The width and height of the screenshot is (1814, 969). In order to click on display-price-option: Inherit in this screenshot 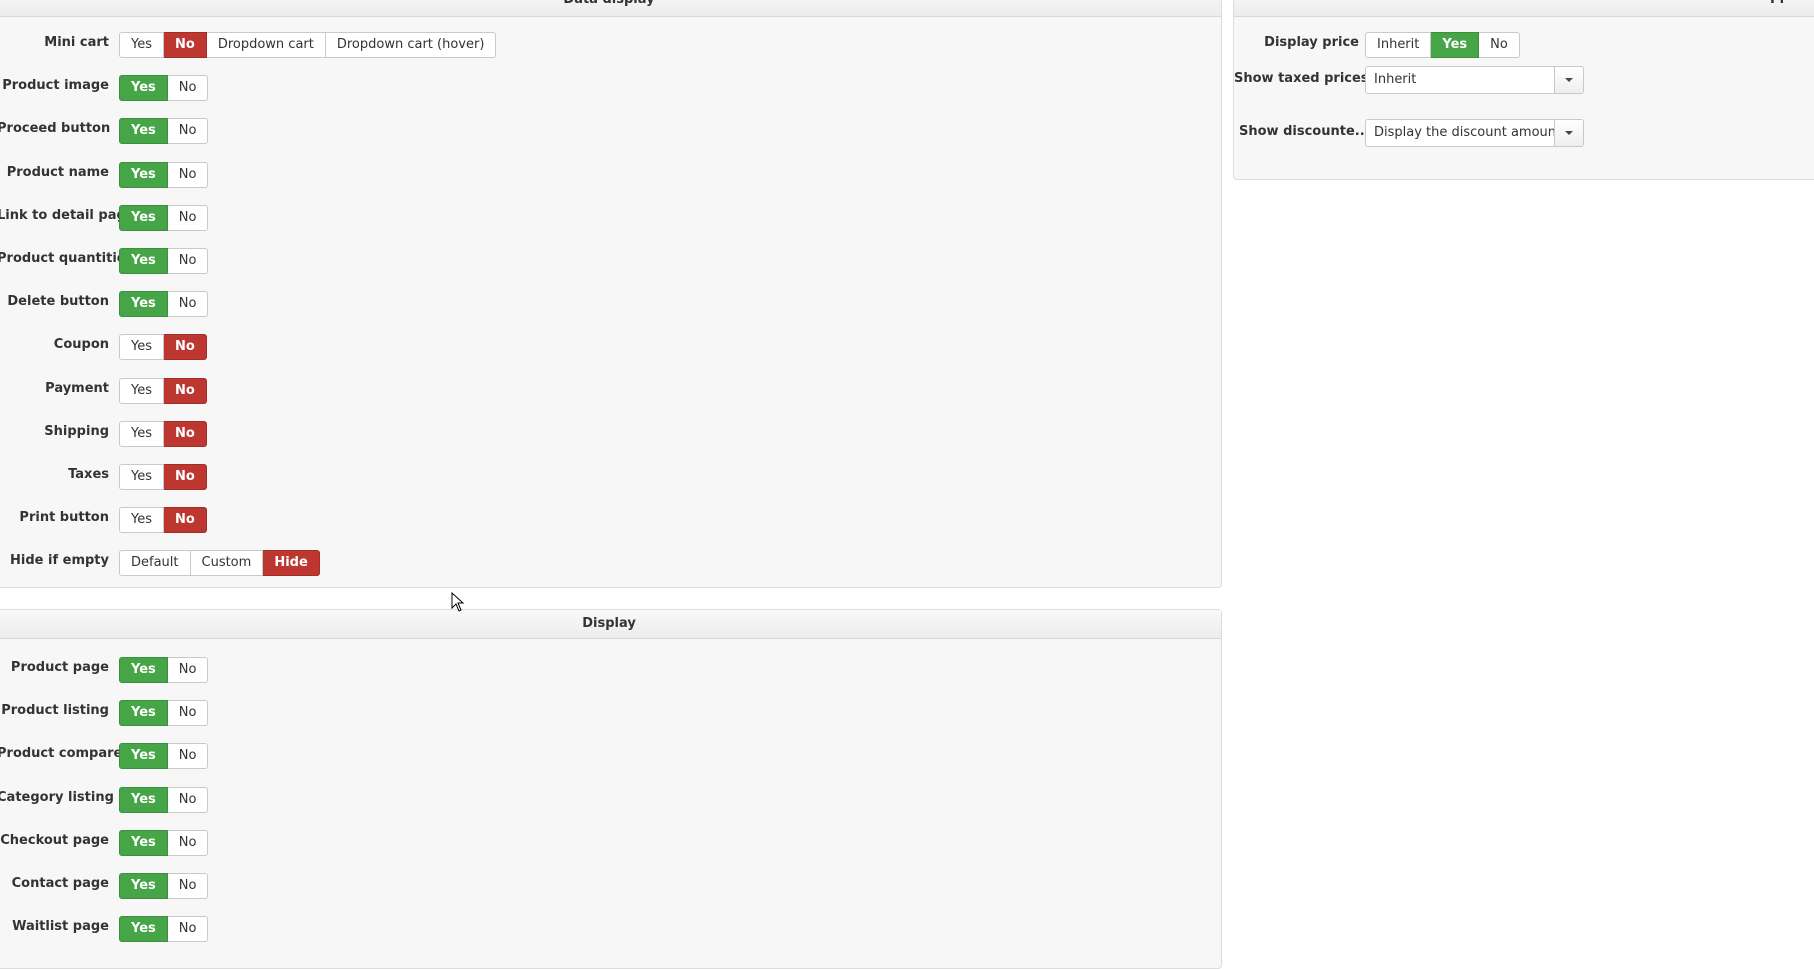, I will do `click(1398, 45)`.